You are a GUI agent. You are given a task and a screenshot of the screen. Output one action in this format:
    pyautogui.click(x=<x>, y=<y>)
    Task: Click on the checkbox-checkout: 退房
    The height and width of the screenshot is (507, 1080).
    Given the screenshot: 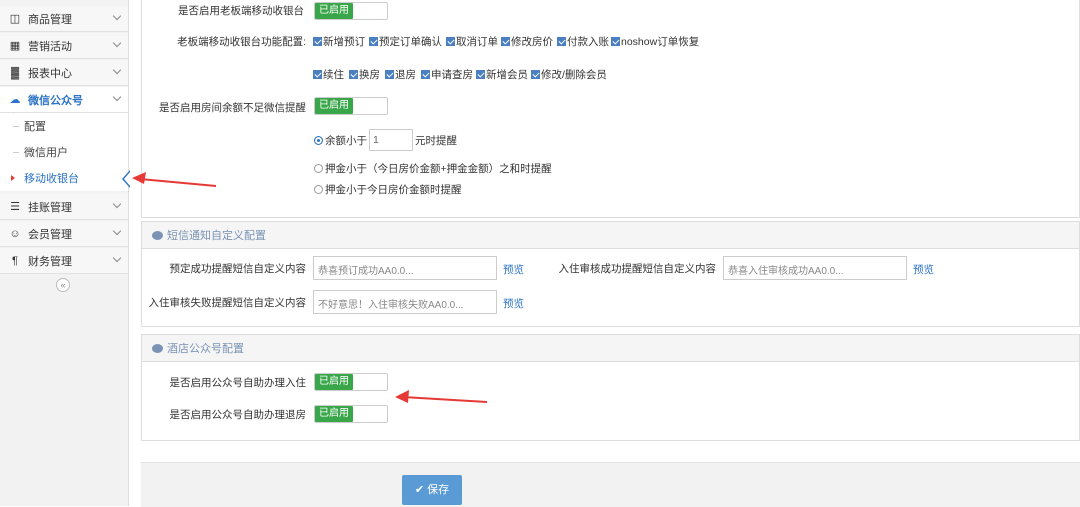 What is the action you would take?
    pyautogui.click(x=400, y=74)
    